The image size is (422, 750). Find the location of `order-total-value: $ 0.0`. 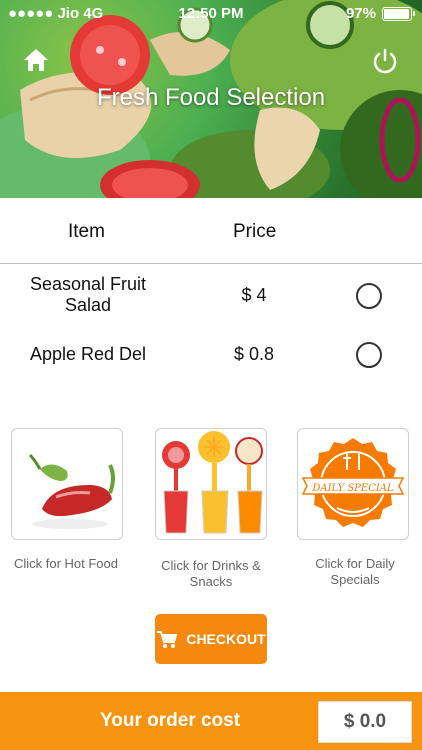

order-total-value: $ 0.0 is located at coordinates (365, 722).